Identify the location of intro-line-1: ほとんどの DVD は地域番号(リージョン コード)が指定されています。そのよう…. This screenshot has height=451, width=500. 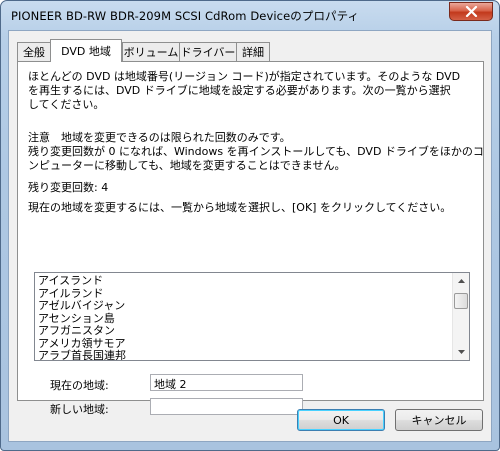
(244, 76).